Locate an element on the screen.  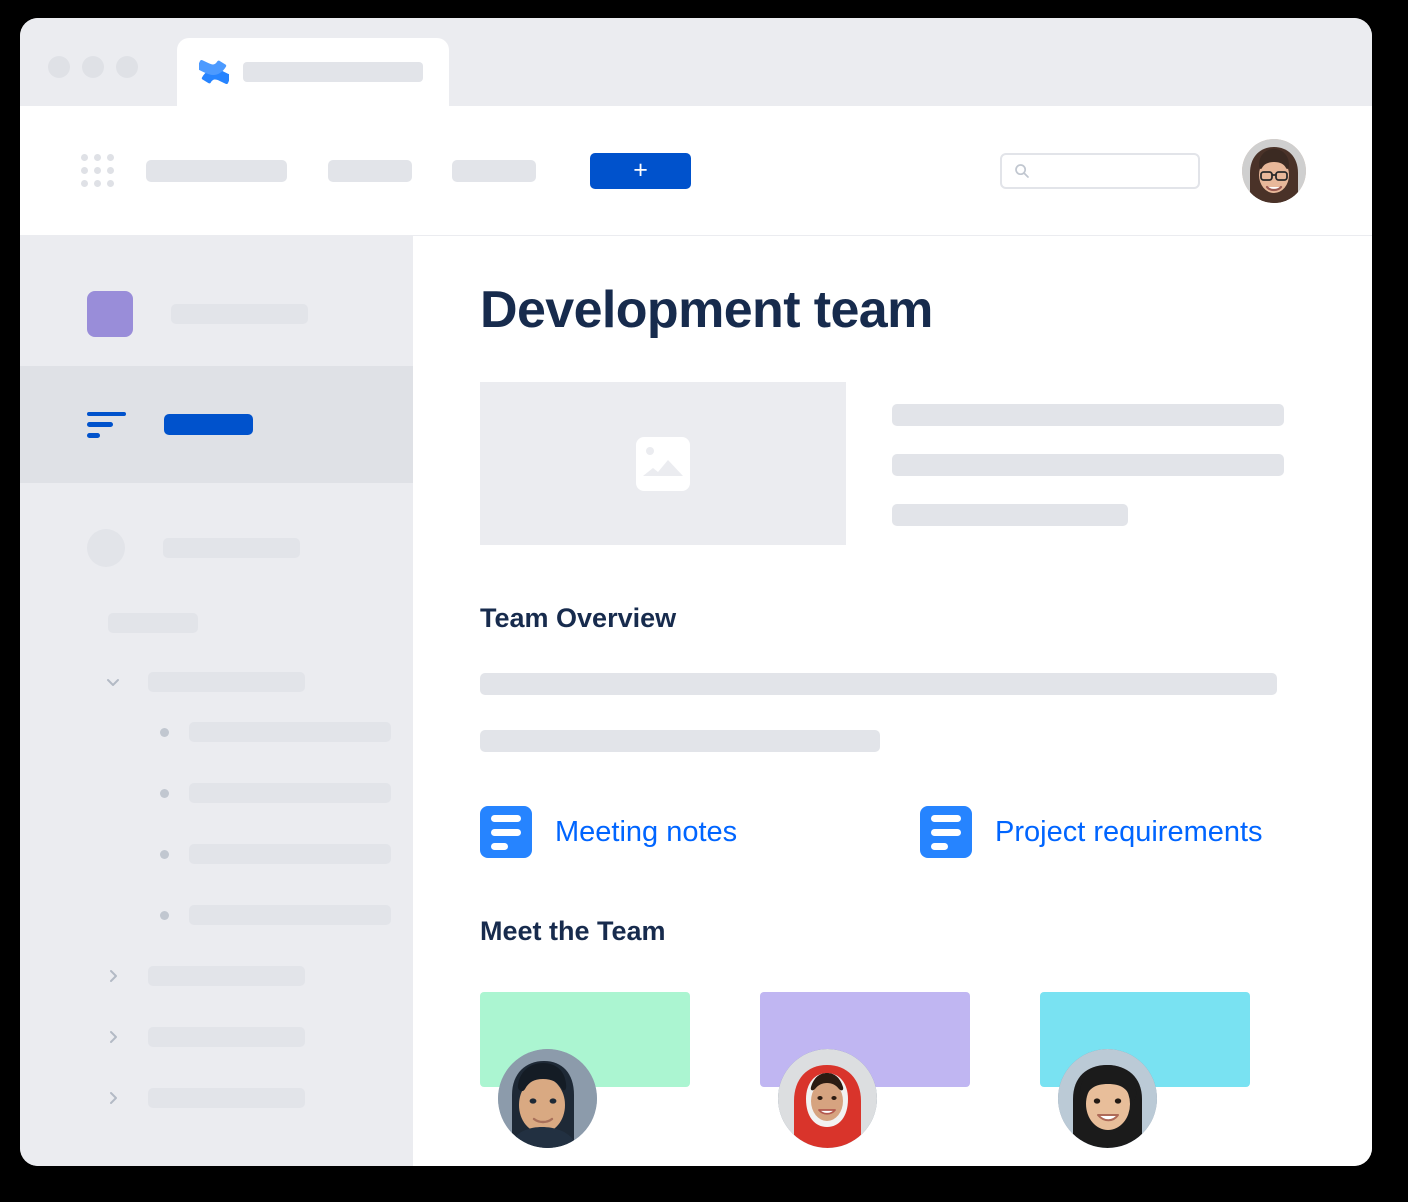
hero-text-block is located at coordinates (1088, 463).